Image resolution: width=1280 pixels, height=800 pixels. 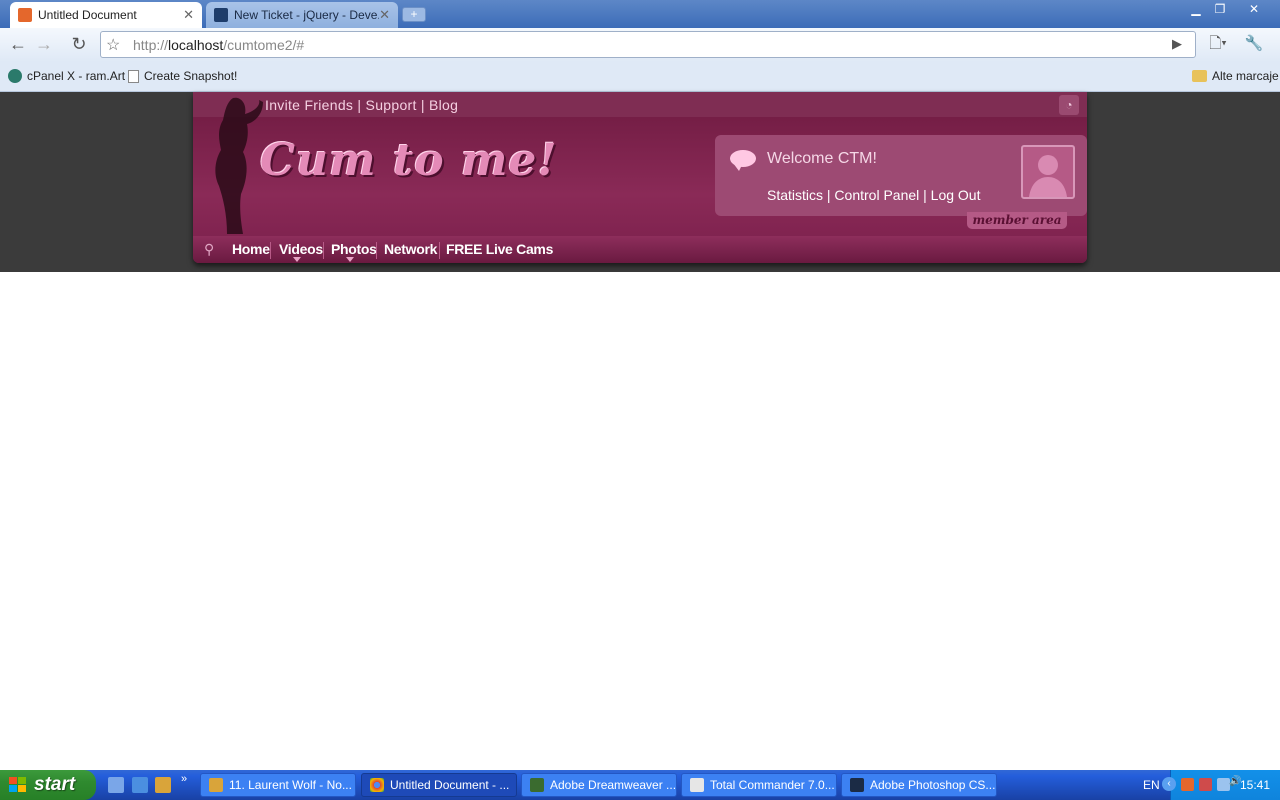 I want to click on folder-icon, so click(x=1199, y=76).